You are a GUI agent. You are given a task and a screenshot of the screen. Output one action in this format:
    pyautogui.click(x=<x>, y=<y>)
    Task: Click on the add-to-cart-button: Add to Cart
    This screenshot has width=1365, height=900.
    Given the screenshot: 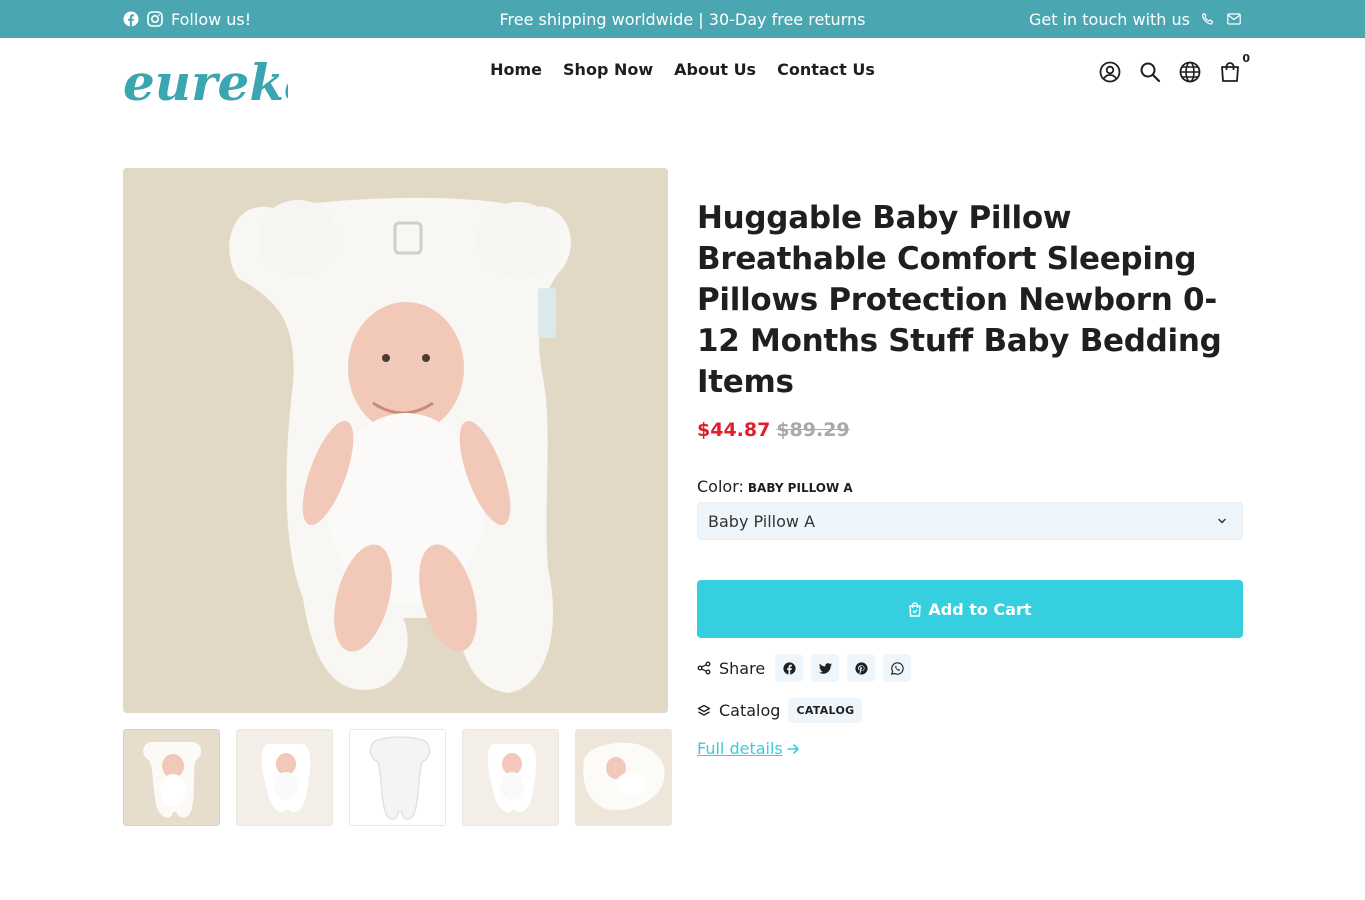 What is the action you would take?
    pyautogui.click(x=970, y=609)
    